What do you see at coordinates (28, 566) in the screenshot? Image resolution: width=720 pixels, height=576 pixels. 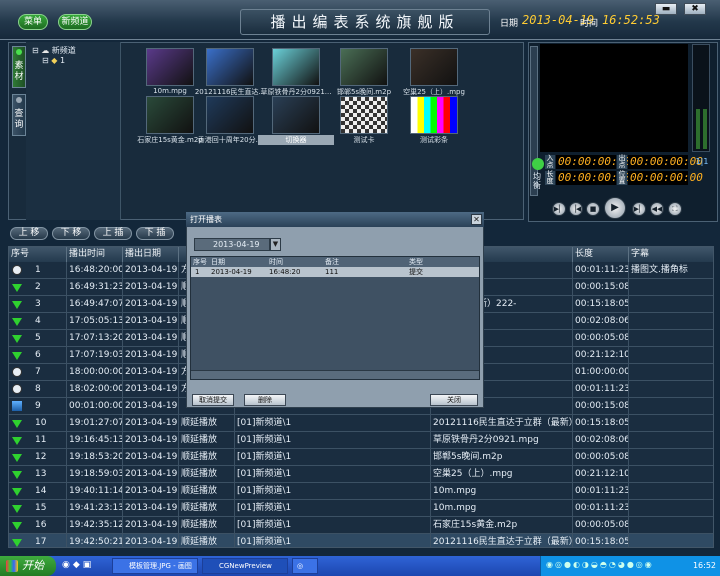 I see `start-button: 开始` at bounding box center [28, 566].